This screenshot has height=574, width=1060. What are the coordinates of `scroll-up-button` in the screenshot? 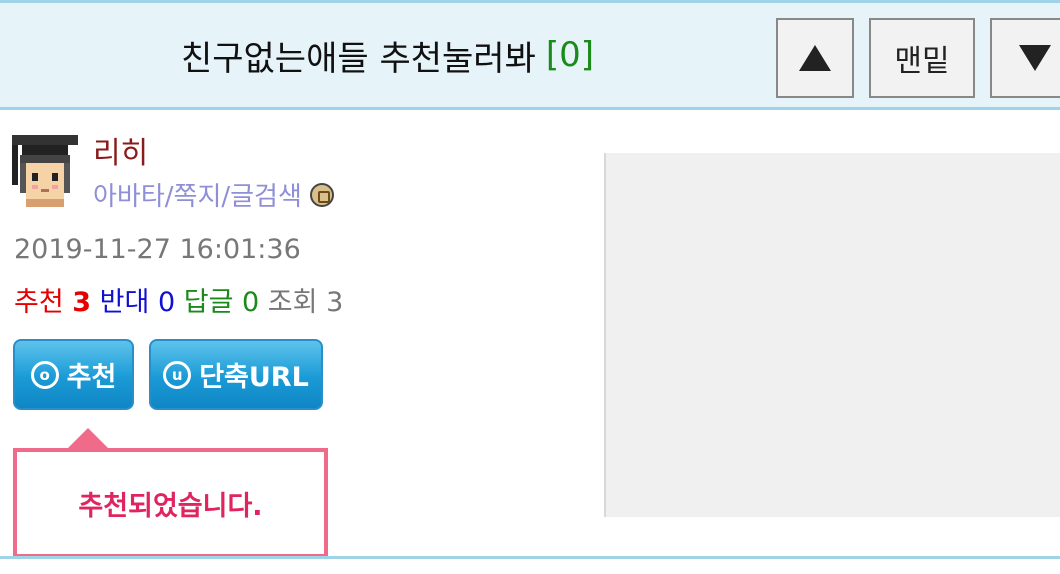 It's located at (815, 58).